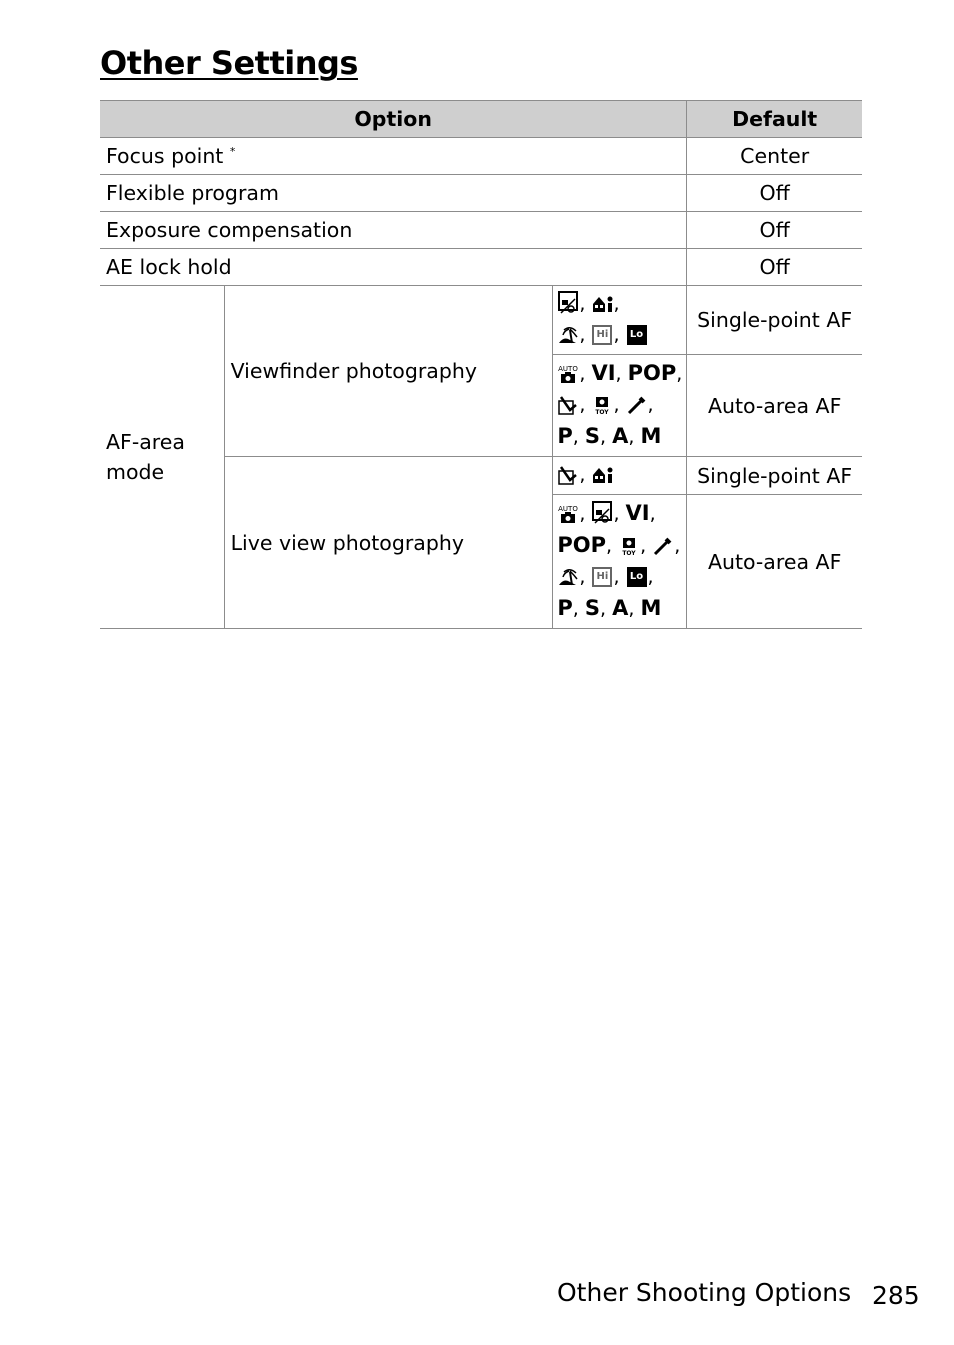 Image resolution: width=954 pixels, height=1345 pixels. What do you see at coordinates (394, 156) in the screenshot?
I see `option-cell: Focus point *` at bounding box center [394, 156].